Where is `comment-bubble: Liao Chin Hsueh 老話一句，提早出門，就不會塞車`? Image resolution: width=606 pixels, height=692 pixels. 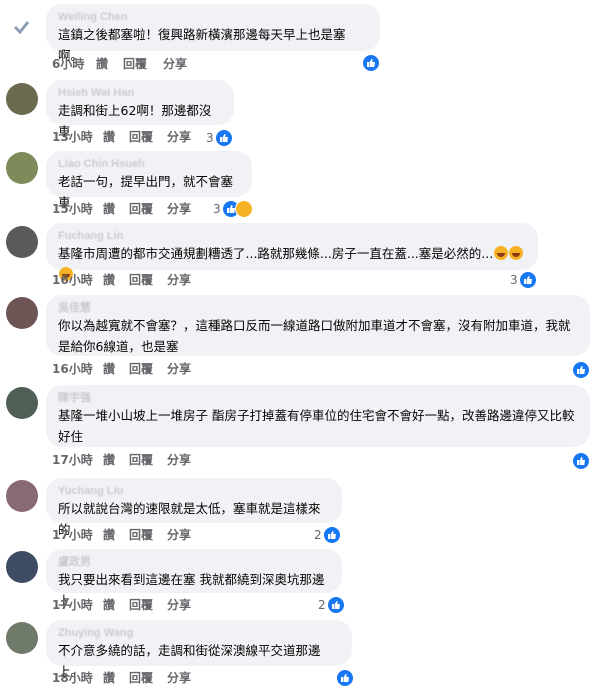 comment-bubble: Liao Chin Hsueh 老話一句，提早出門，就不會塞車 is located at coordinates (149, 180).